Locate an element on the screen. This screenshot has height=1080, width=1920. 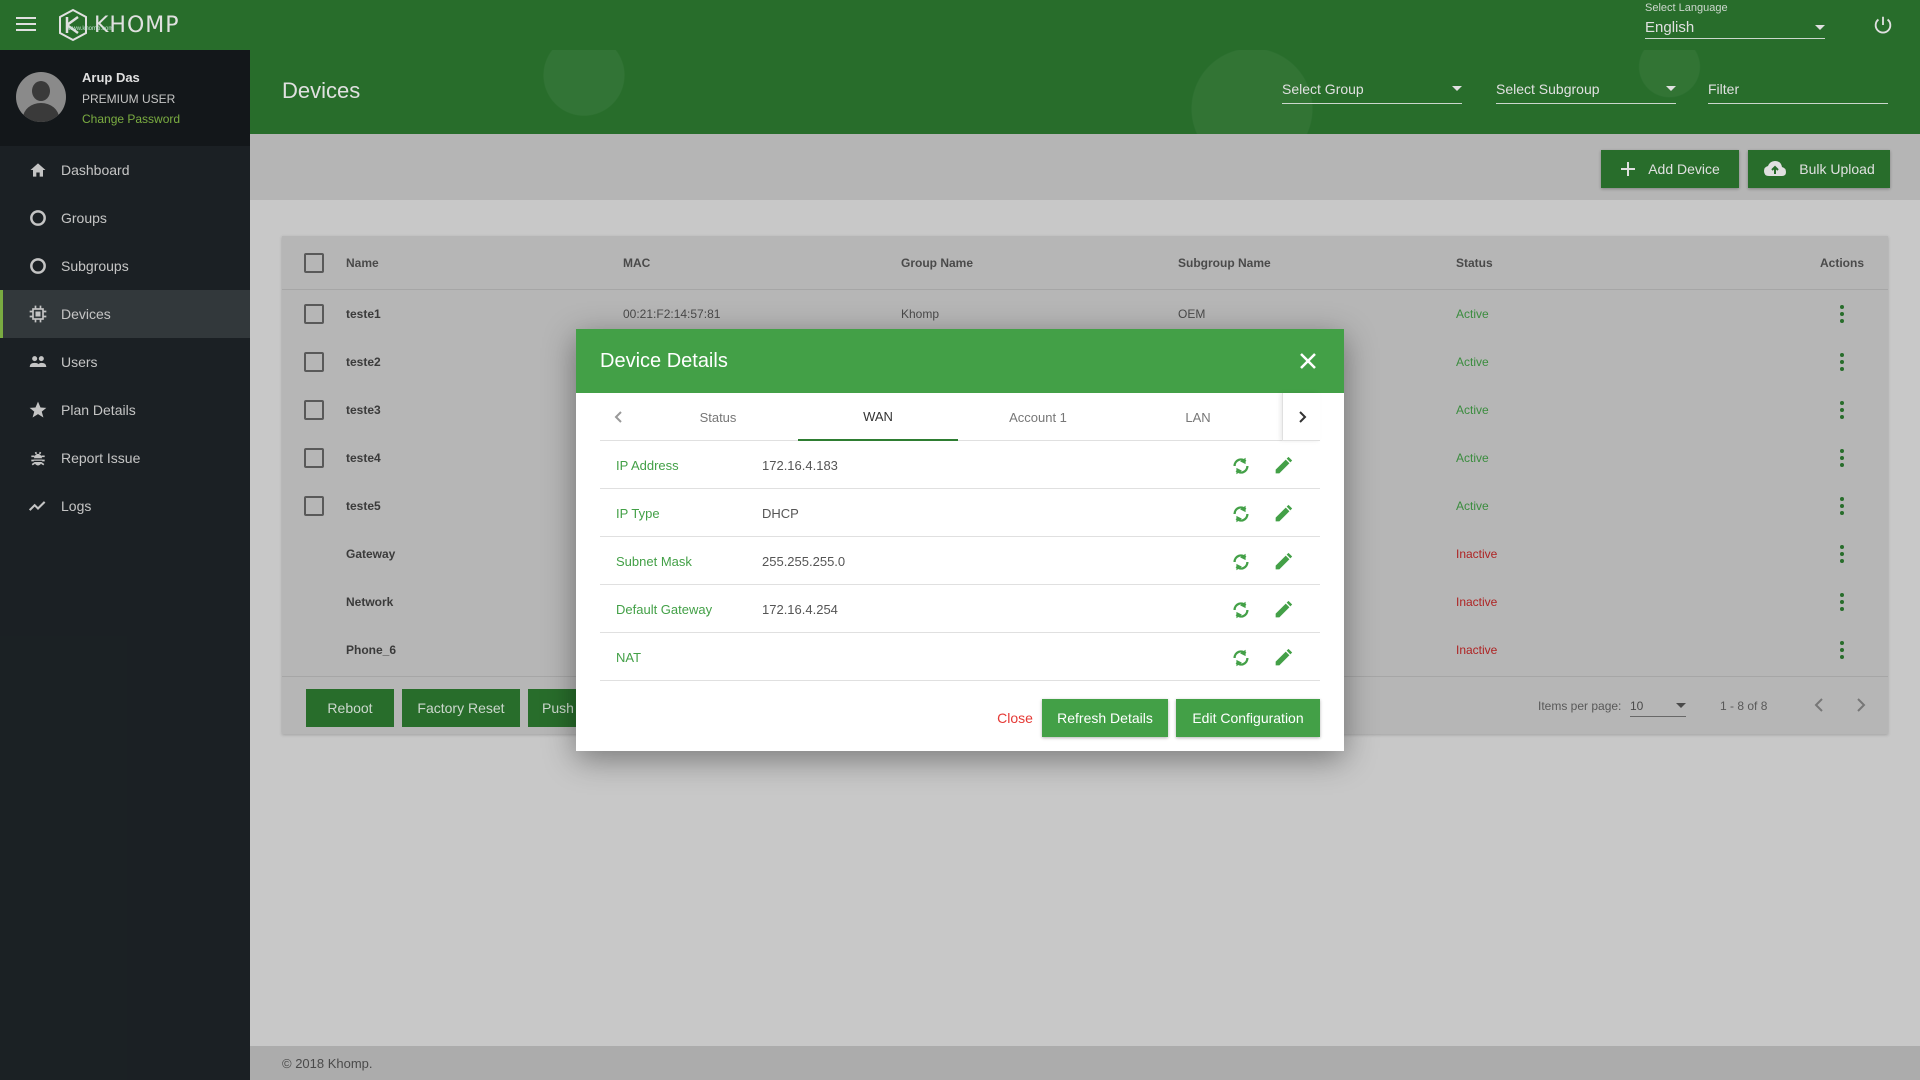
tab-scroll-right is located at coordinates (1301, 417).